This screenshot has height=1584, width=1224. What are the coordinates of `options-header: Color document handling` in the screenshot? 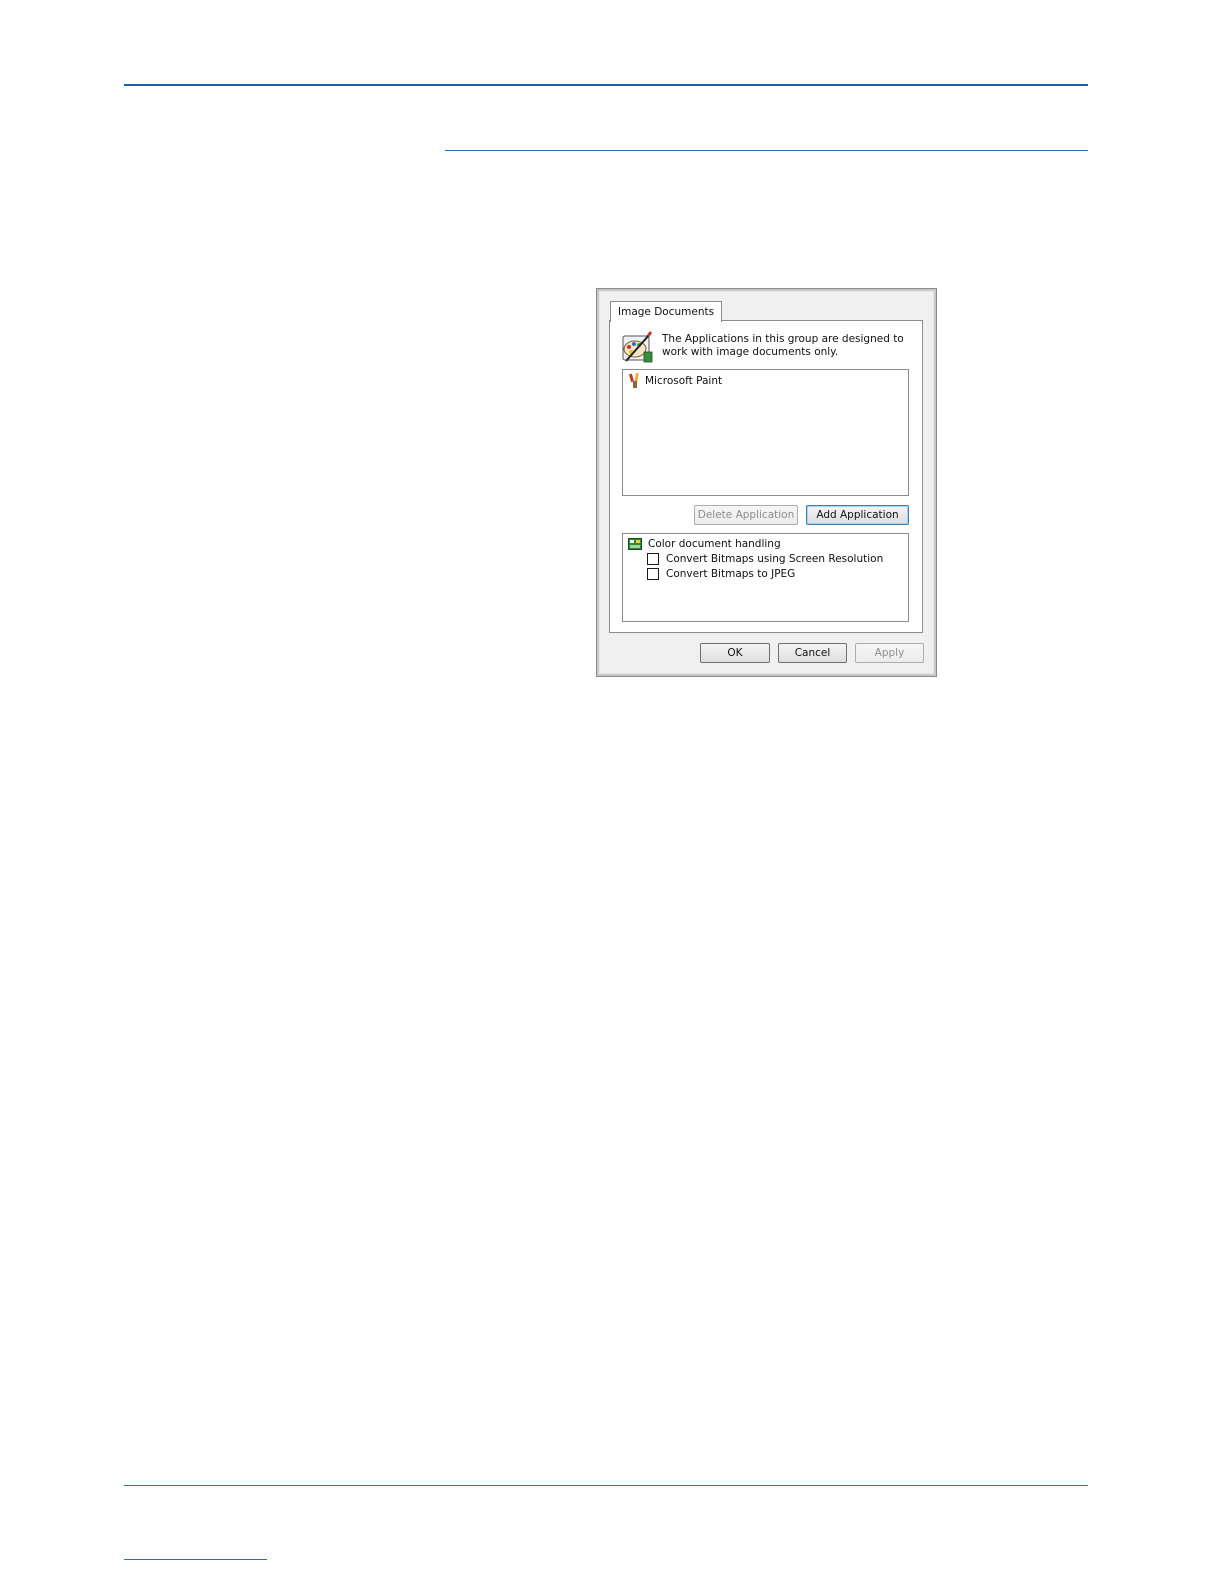 It's located at (704, 543).